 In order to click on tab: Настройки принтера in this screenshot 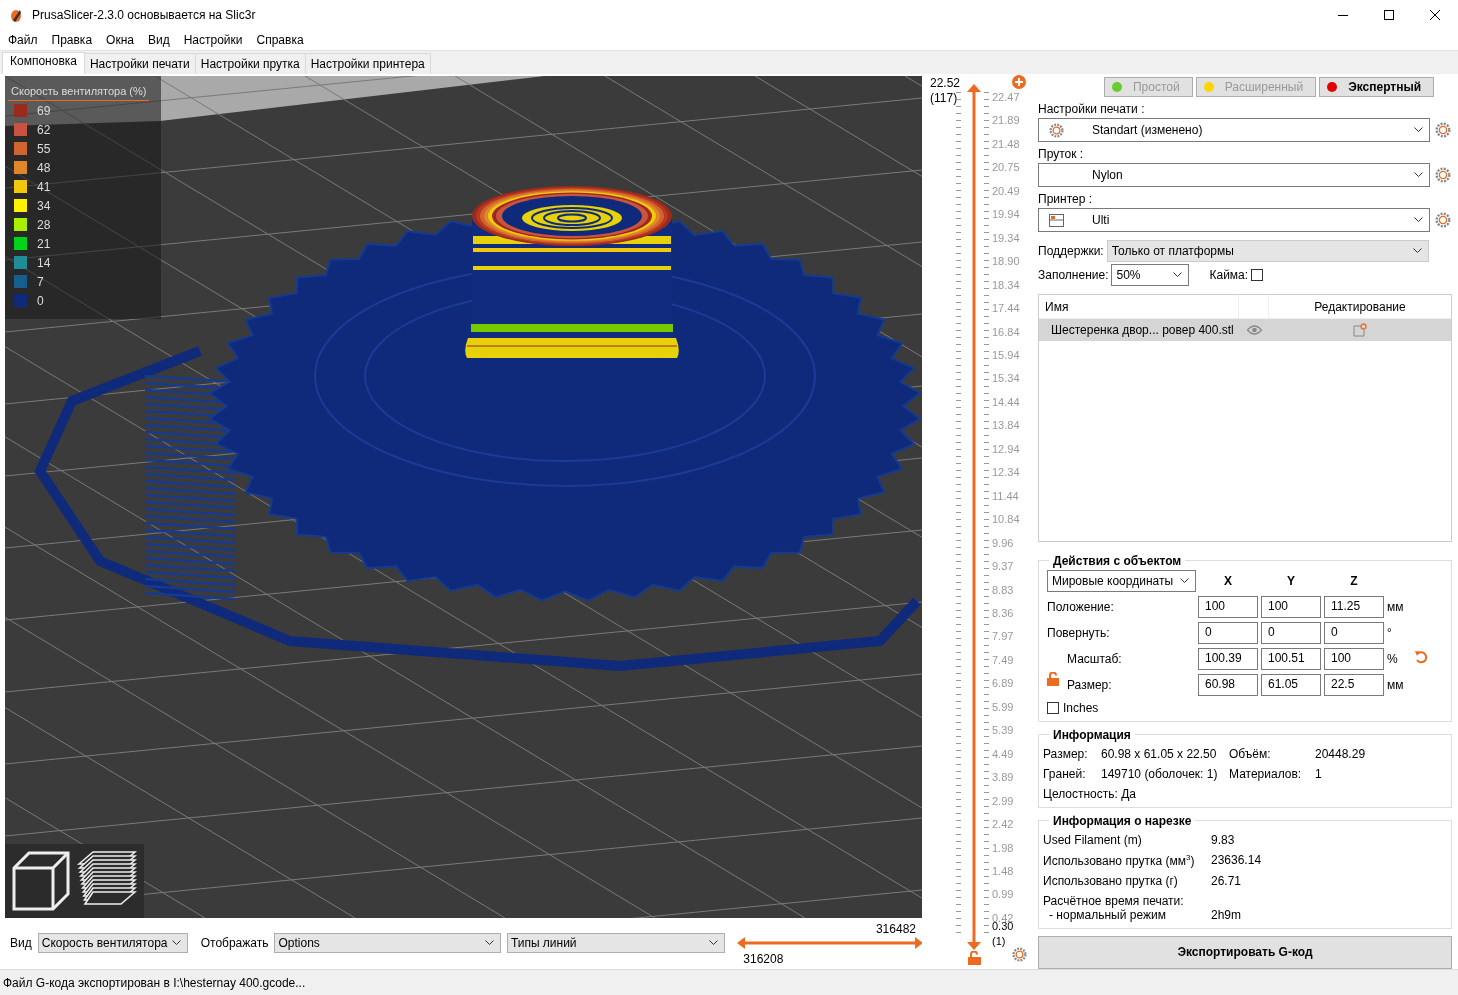, I will do `click(367, 63)`.